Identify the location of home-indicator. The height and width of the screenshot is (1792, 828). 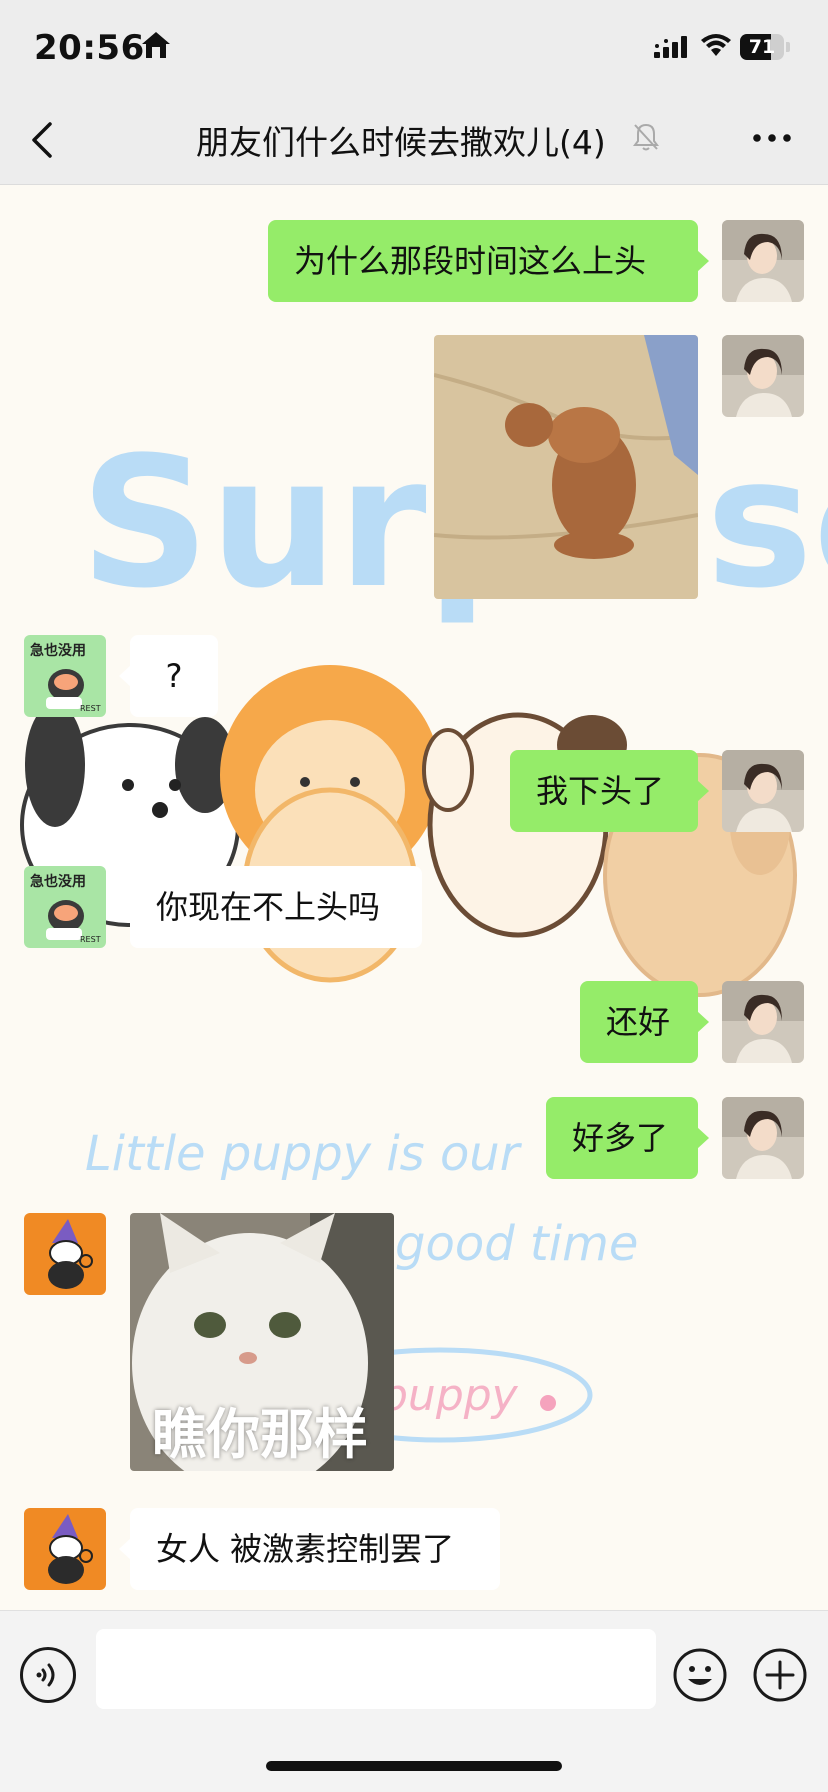
(414, 1766).